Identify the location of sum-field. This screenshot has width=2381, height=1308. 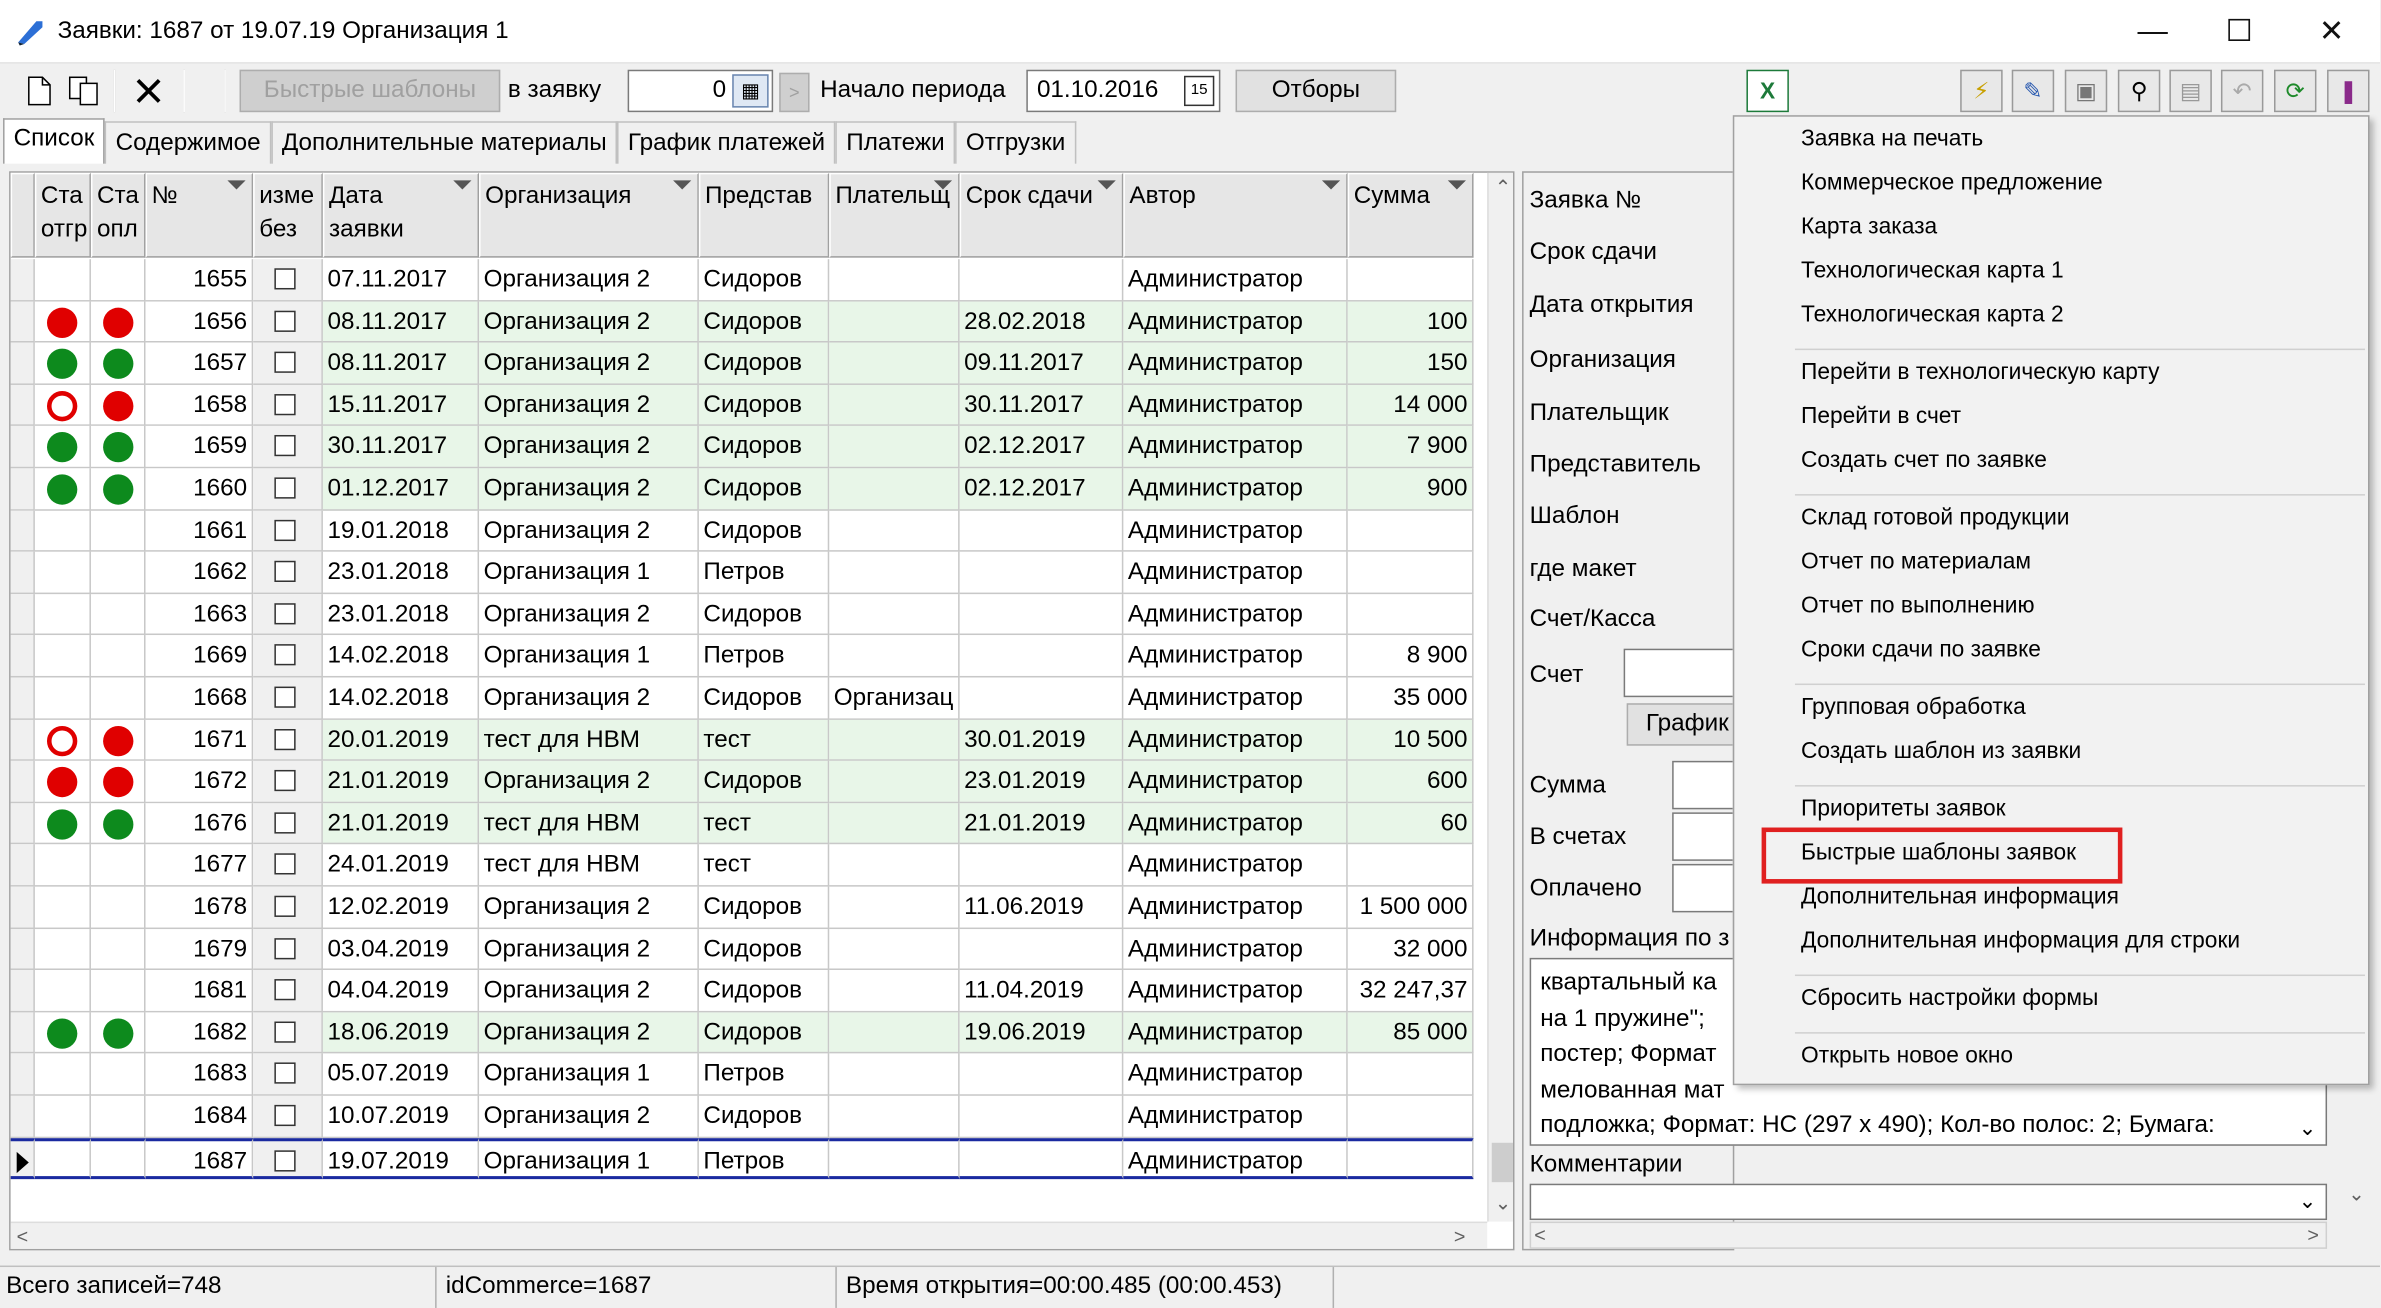
(1702, 785).